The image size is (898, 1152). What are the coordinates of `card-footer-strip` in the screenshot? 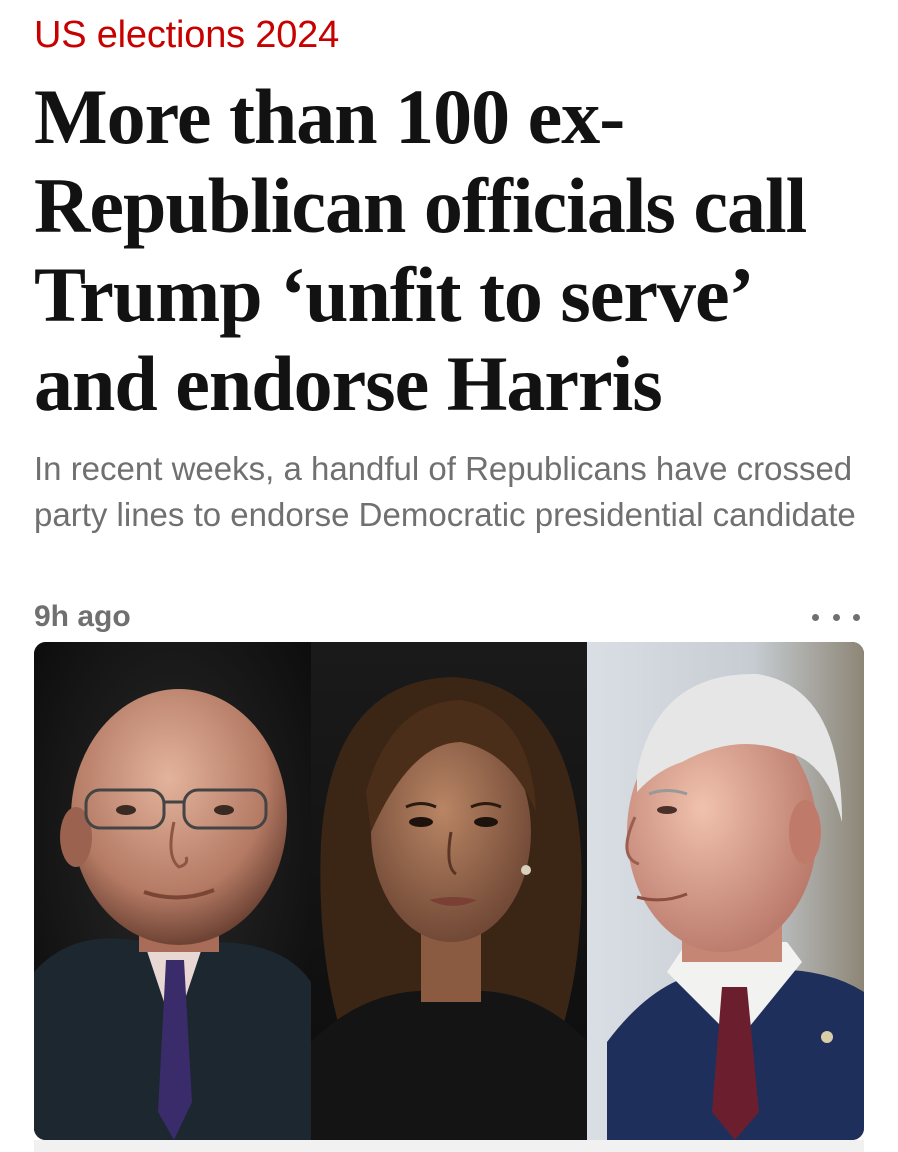 It's located at (449, 1146).